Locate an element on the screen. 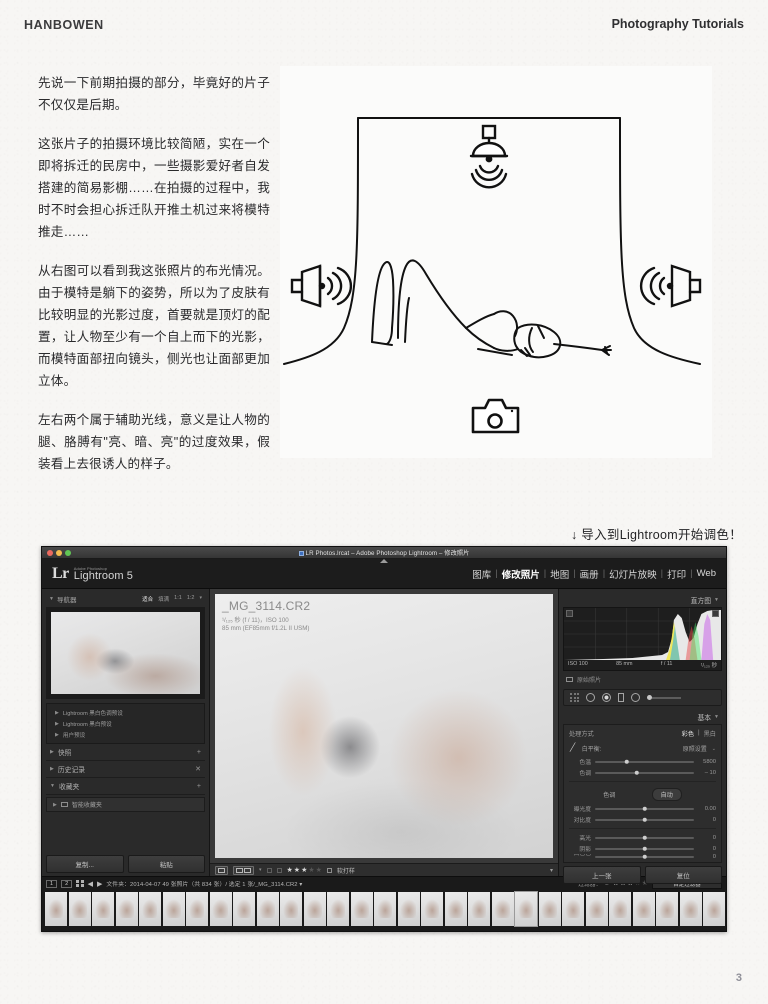 This screenshot has height=1004, width=768. preset-item: ▶ 用户预设 is located at coordinates (125, 734).